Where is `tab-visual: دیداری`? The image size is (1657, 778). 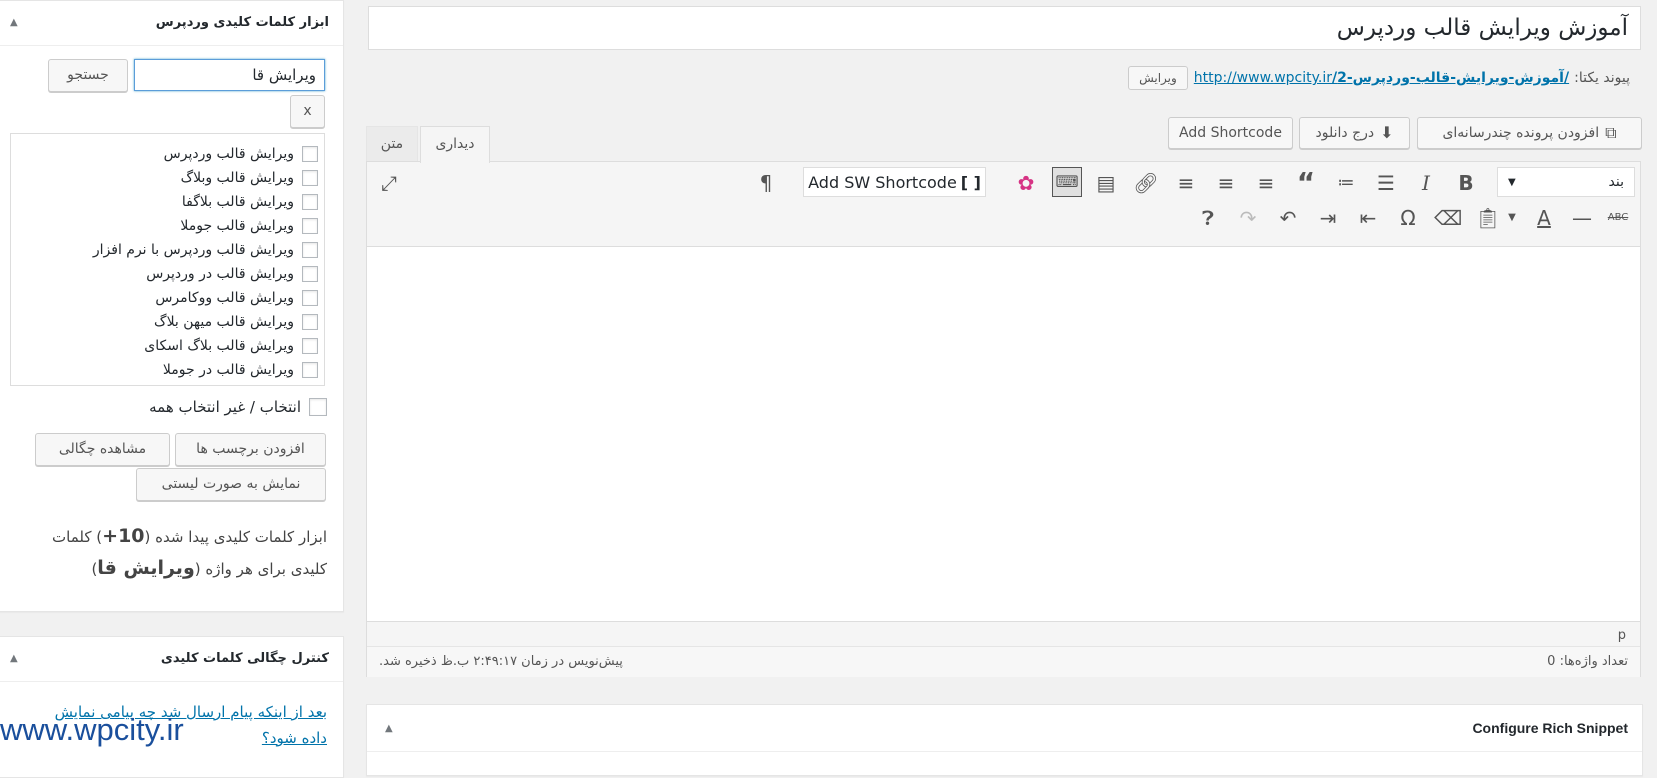
tab-visual: دیداری is located at coordinates (455, 144).